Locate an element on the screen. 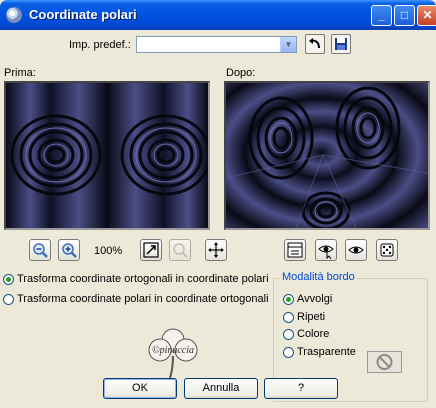  watermark-logo: ©pinuccia is located at coordinates (173, 353).